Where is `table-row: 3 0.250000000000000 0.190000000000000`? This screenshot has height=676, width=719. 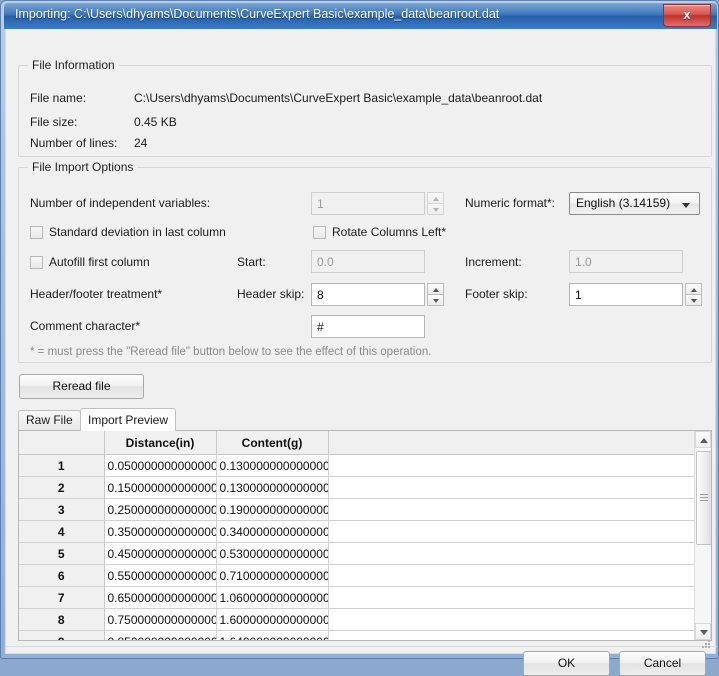
table-row: 3 0.250000000000000 0.190000000000000 is located at coordinates (357, 509).